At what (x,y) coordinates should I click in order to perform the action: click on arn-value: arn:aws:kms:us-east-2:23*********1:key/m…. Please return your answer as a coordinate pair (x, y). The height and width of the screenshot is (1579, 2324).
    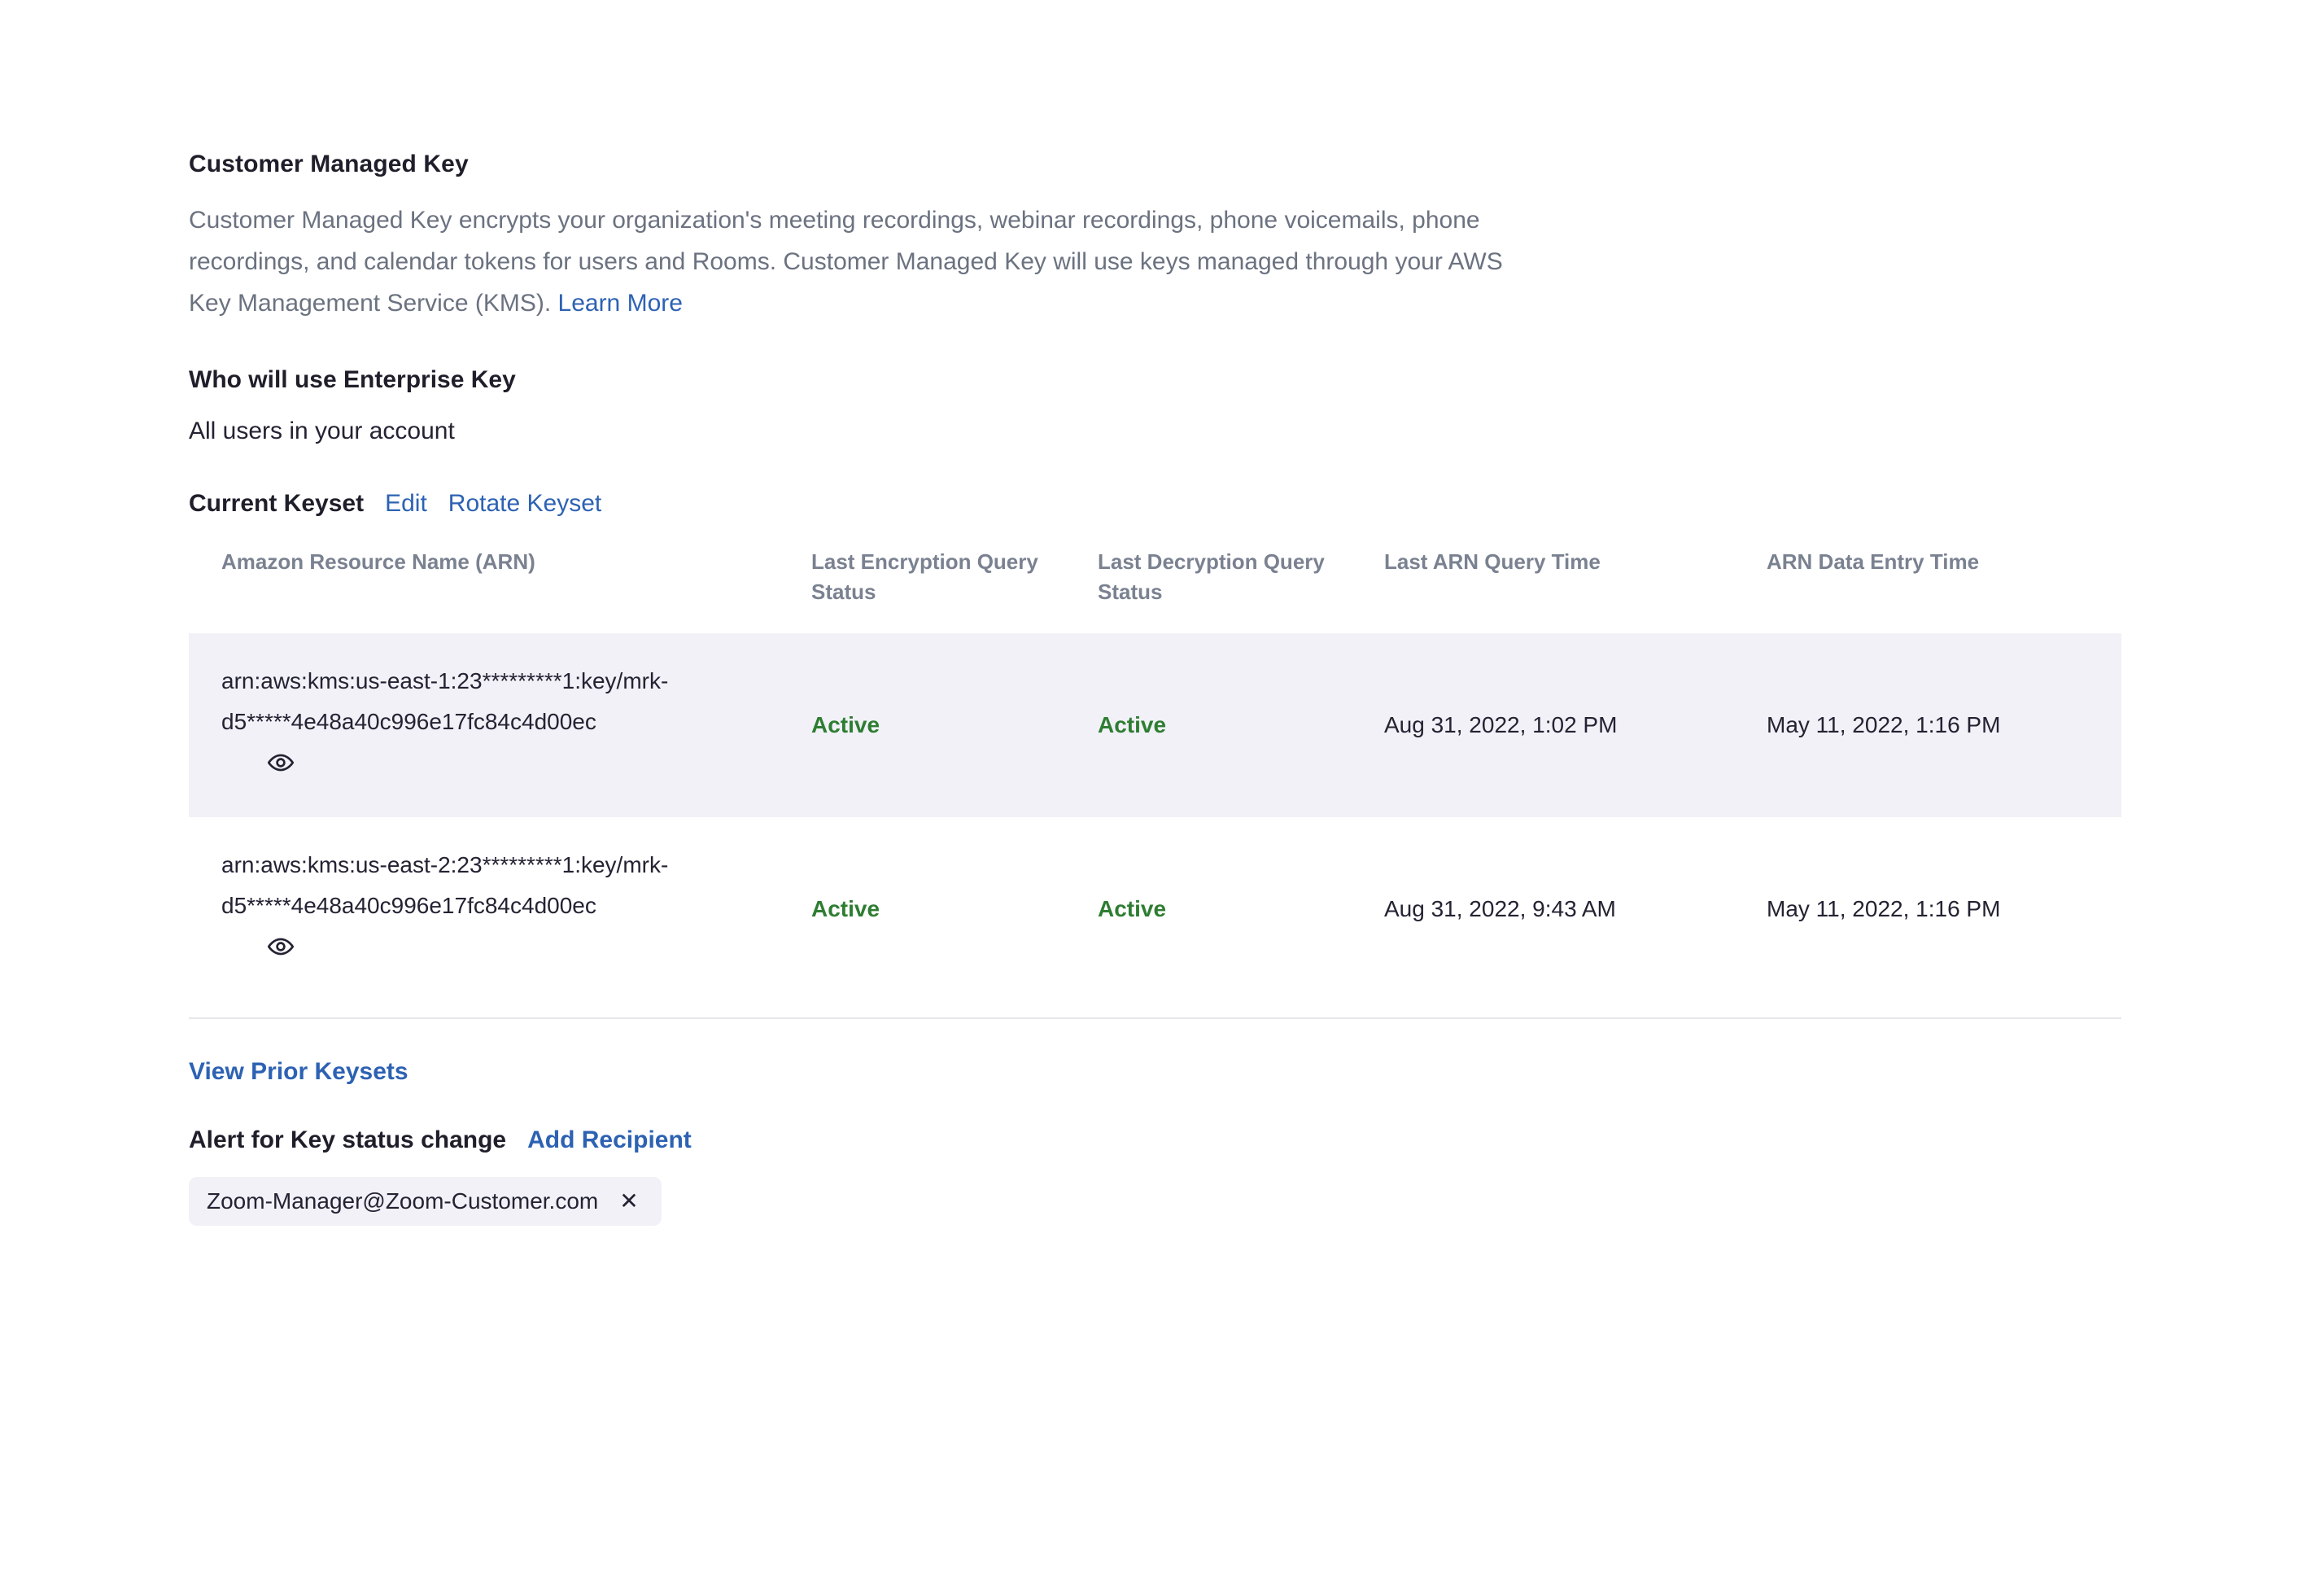
    Looking at the image, I should click on (445, 885).